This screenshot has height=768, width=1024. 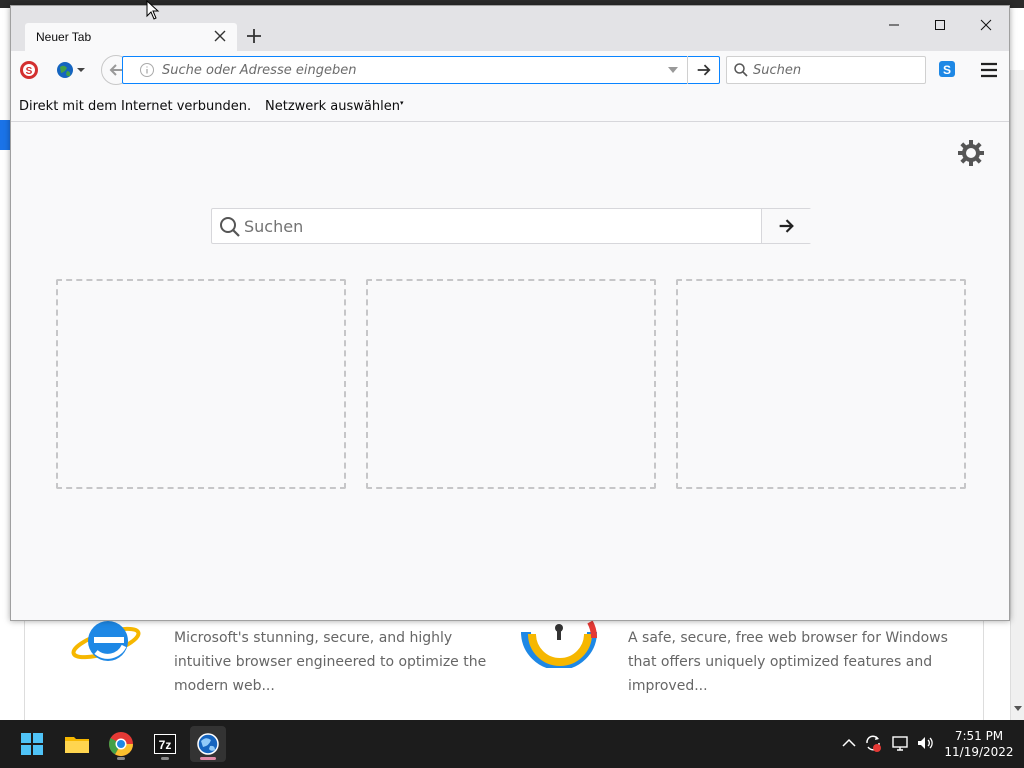 I want to click on extension-s-icon: S, so click(x=29, y=70).